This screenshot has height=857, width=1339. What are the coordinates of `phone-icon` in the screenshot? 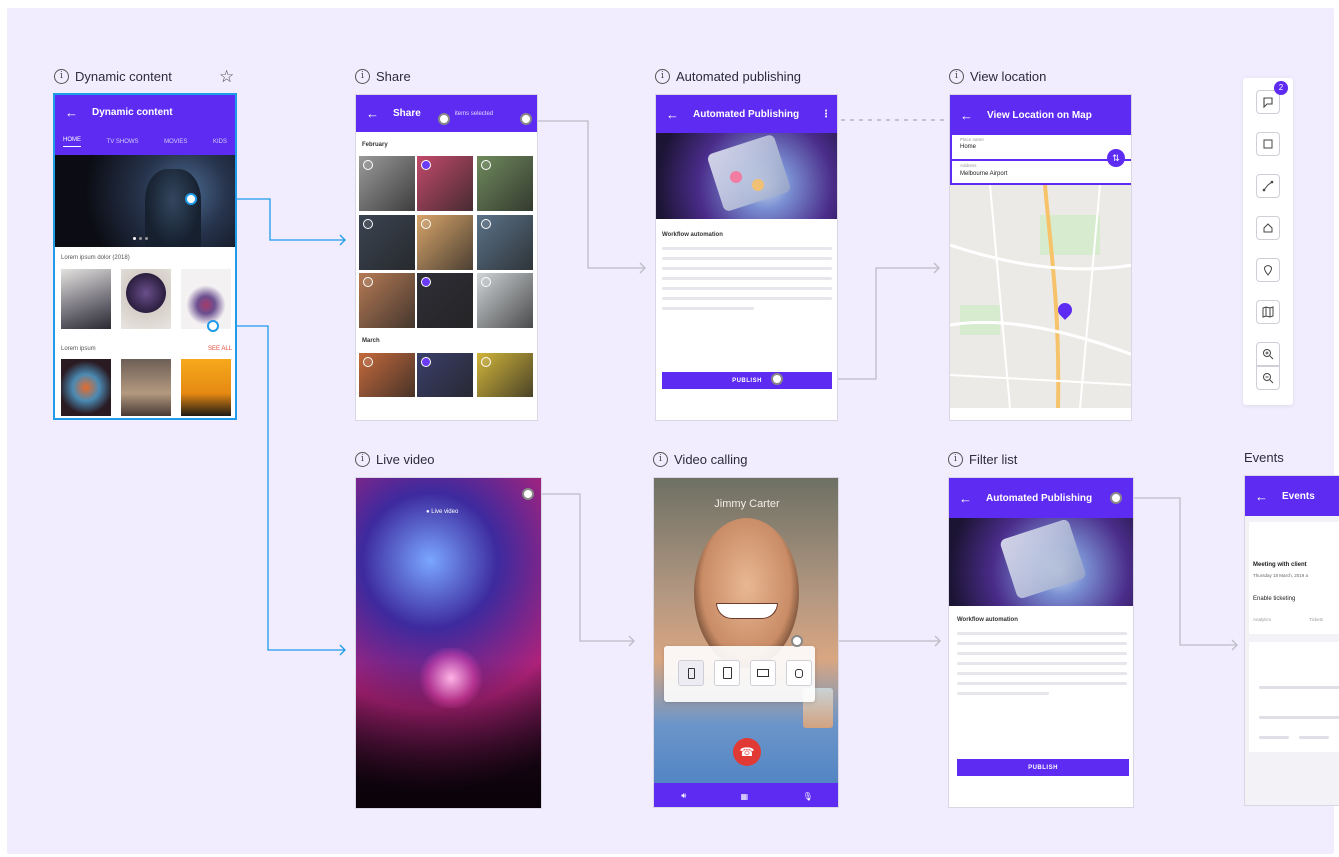 It's located at (691, 673).